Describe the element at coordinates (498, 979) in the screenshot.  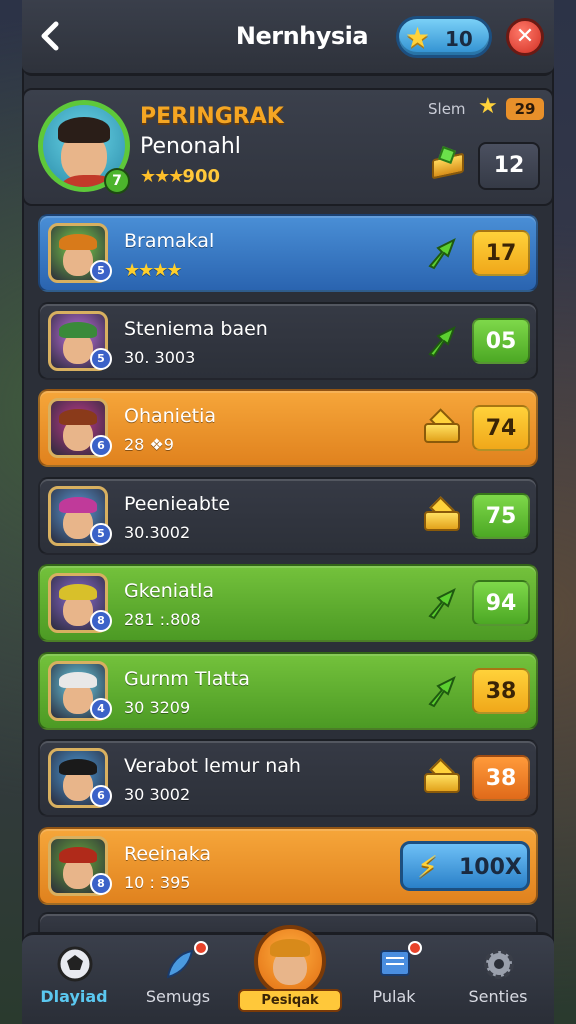
I see `nav-item-4: Senties` at that location.